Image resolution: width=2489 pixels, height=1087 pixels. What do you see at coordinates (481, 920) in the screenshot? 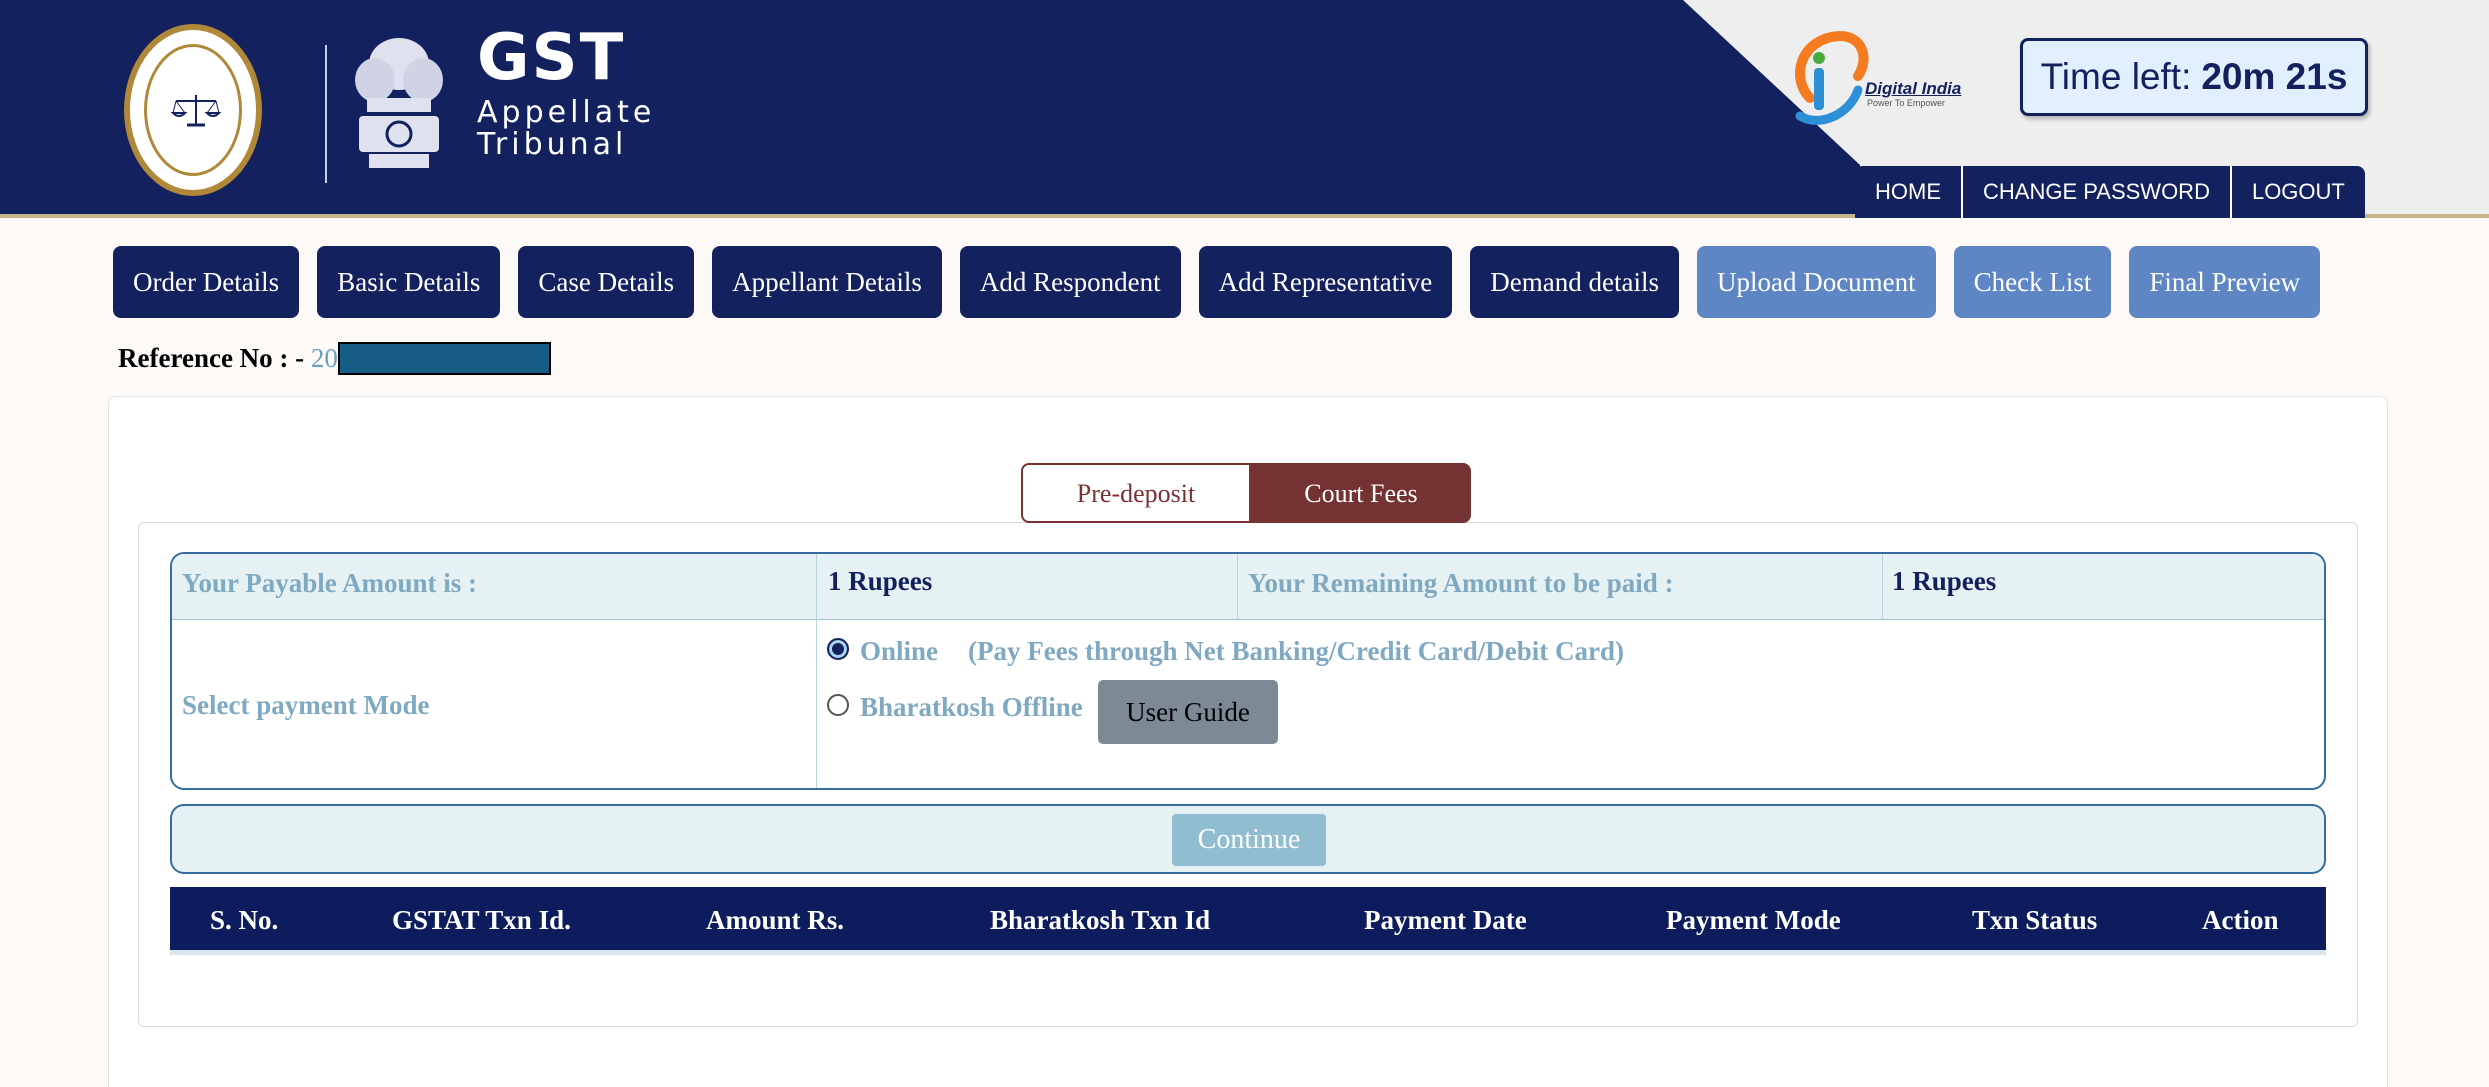
I see `column-header-gstat-txn-id: GSTAT Txn Id.` at bounding box center [481, 920].